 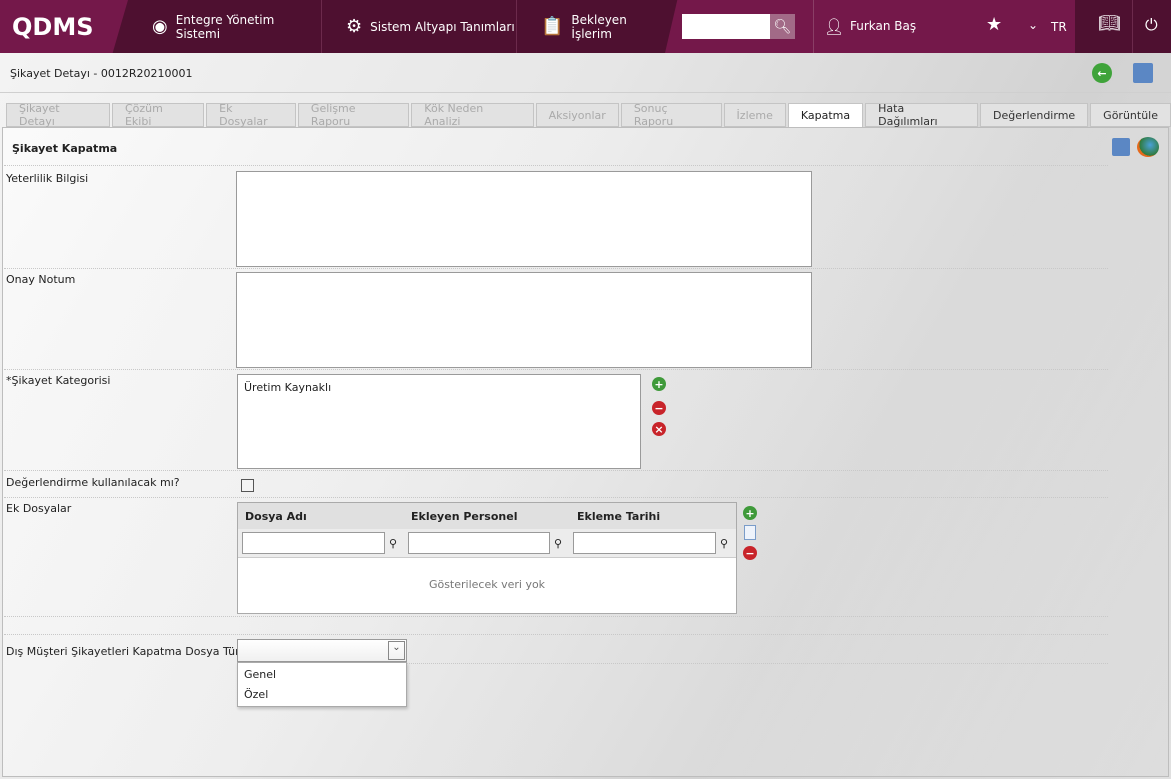 What do you see at coordinates (439, 387) in the screenshot?
I see `list-item: Üretim Kaynaklı` at bounding box center [439, 387].